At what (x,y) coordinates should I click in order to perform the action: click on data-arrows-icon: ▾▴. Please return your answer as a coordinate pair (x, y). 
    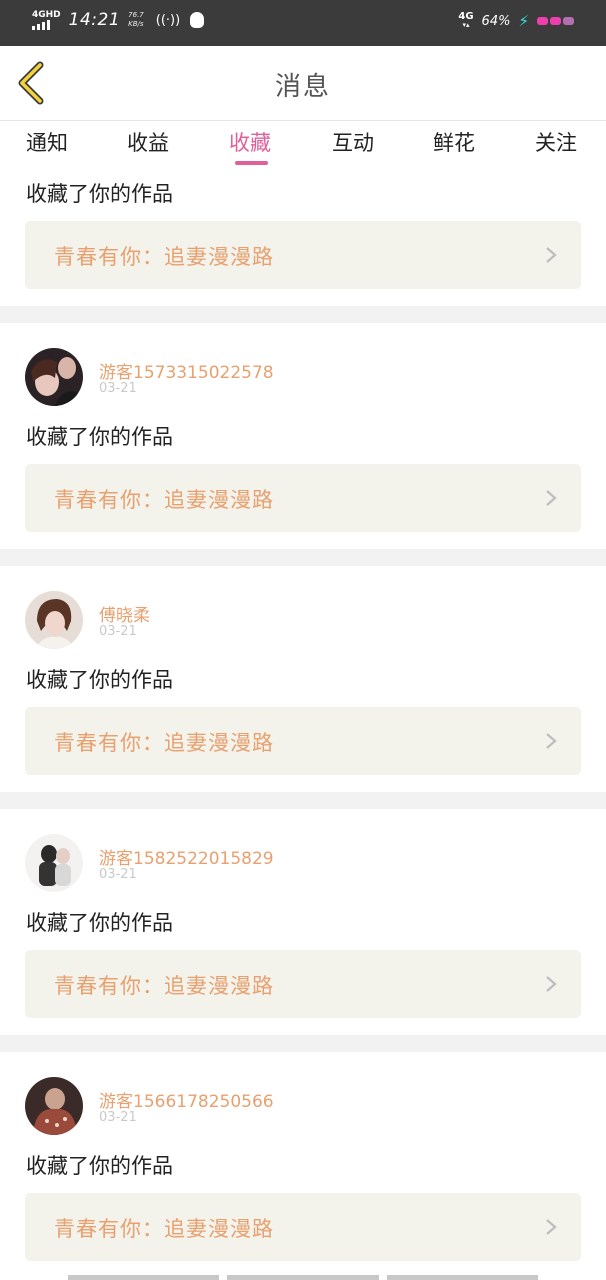
    Looking at the image, I should click on (466, 25).